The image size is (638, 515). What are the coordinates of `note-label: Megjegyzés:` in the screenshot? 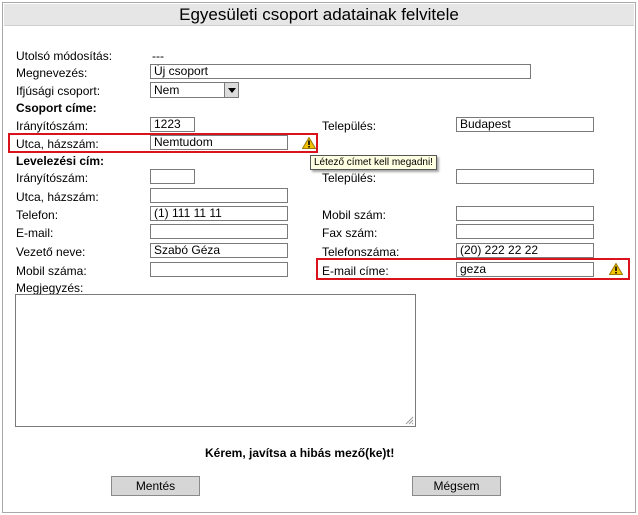 It's located at (50, 288).